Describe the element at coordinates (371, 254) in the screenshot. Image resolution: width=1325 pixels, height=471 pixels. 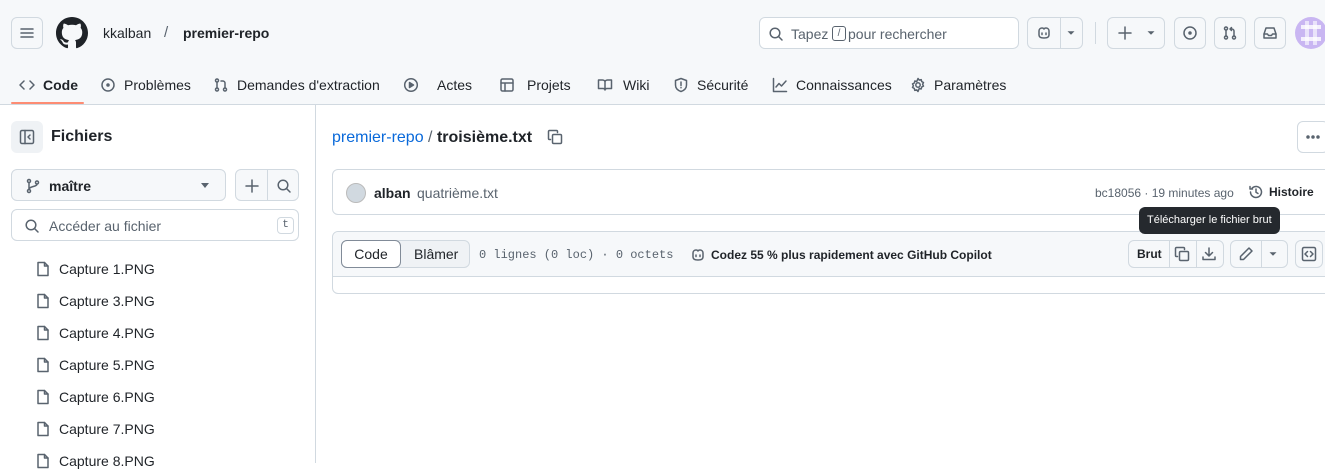
I see `code-view-button: Code` at that location.